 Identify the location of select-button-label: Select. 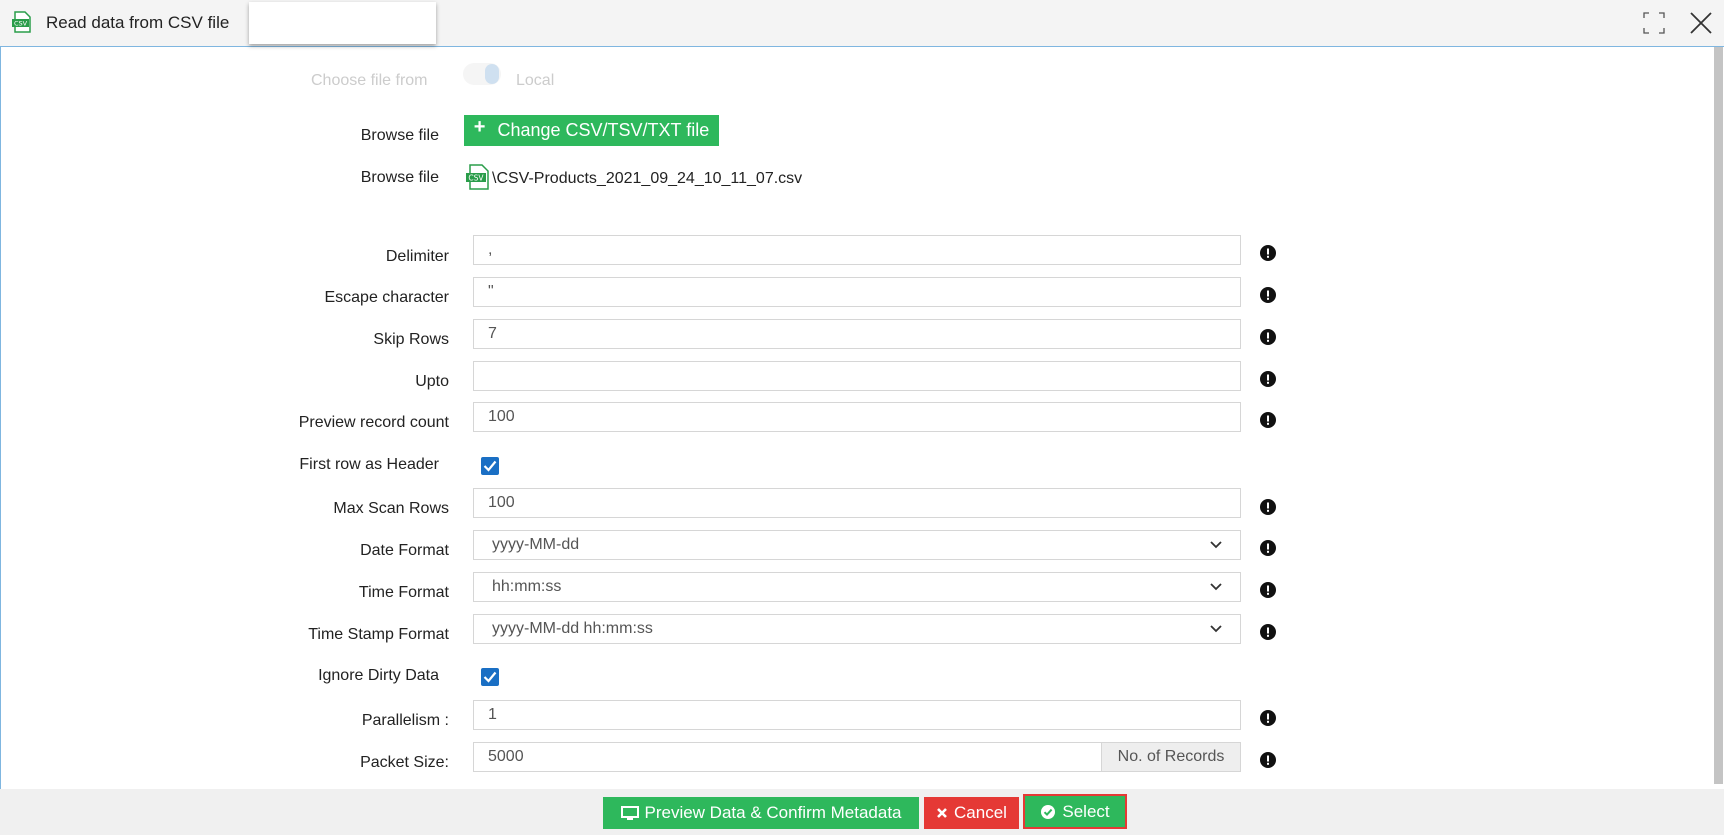
(1086, 811).